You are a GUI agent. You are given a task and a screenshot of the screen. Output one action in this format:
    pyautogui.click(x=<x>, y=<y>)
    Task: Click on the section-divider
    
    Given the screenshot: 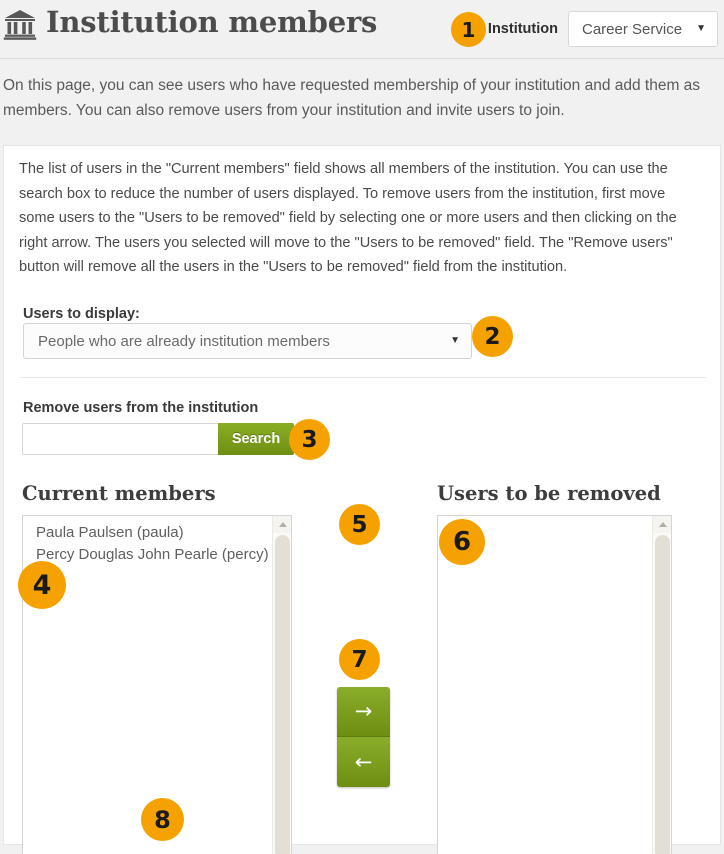 What is the action you would take?
    pyautogui.click(x=363, y=377)
    